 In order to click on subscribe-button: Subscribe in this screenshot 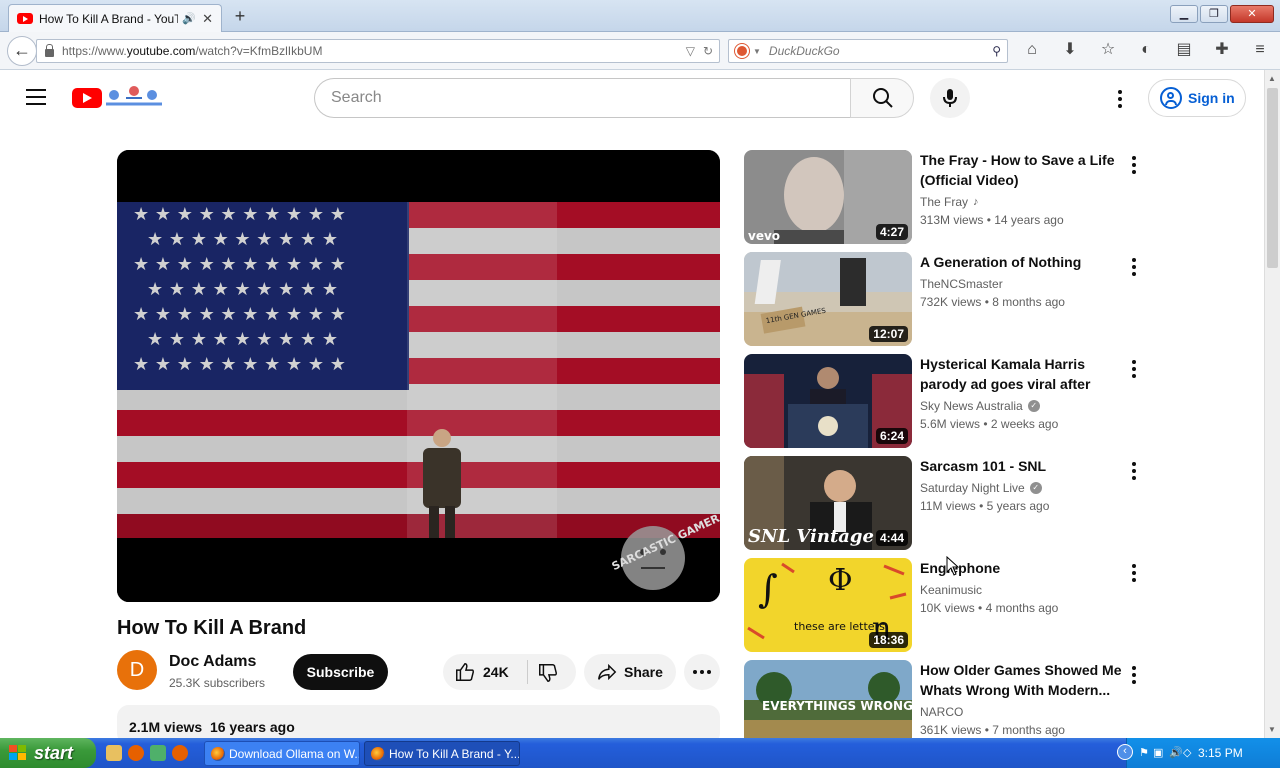, I will do `click(340, 672)`.